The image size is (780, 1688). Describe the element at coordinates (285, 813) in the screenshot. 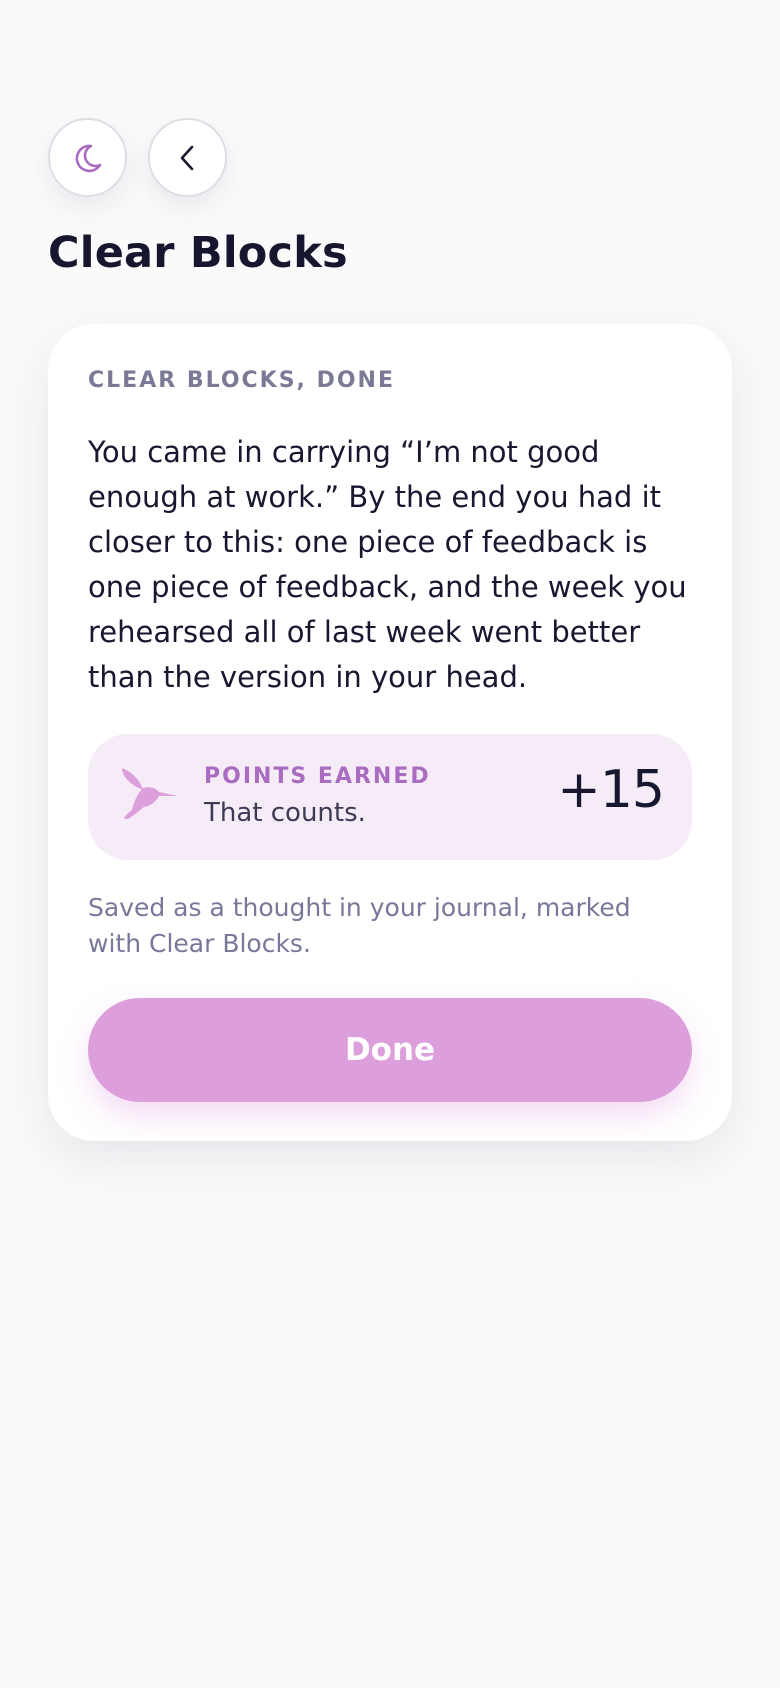

I see `points-subtitle: That counts.` at that location.